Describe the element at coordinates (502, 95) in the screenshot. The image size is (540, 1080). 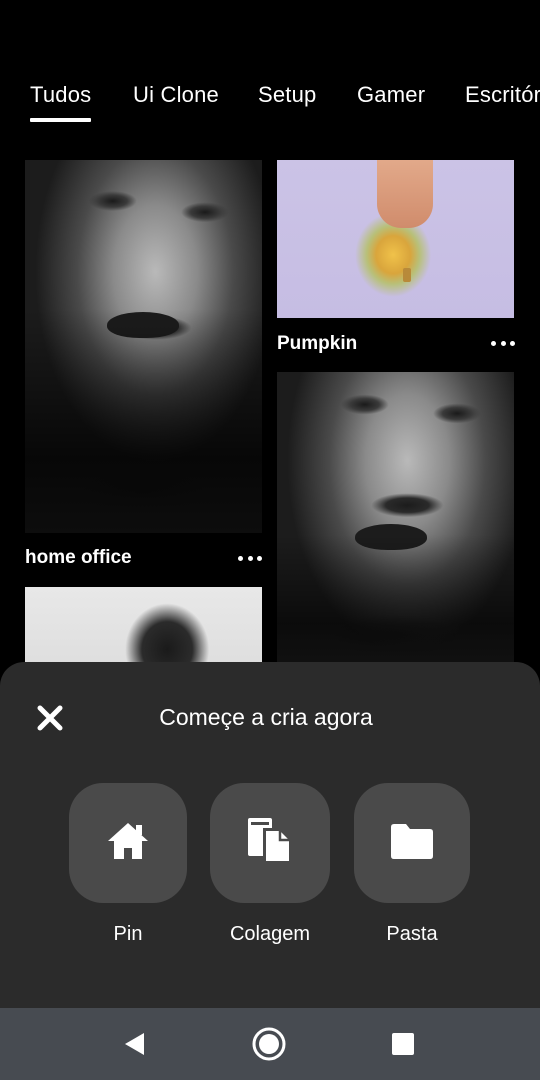
I see `tab-escritorio: Escritório` at that location.